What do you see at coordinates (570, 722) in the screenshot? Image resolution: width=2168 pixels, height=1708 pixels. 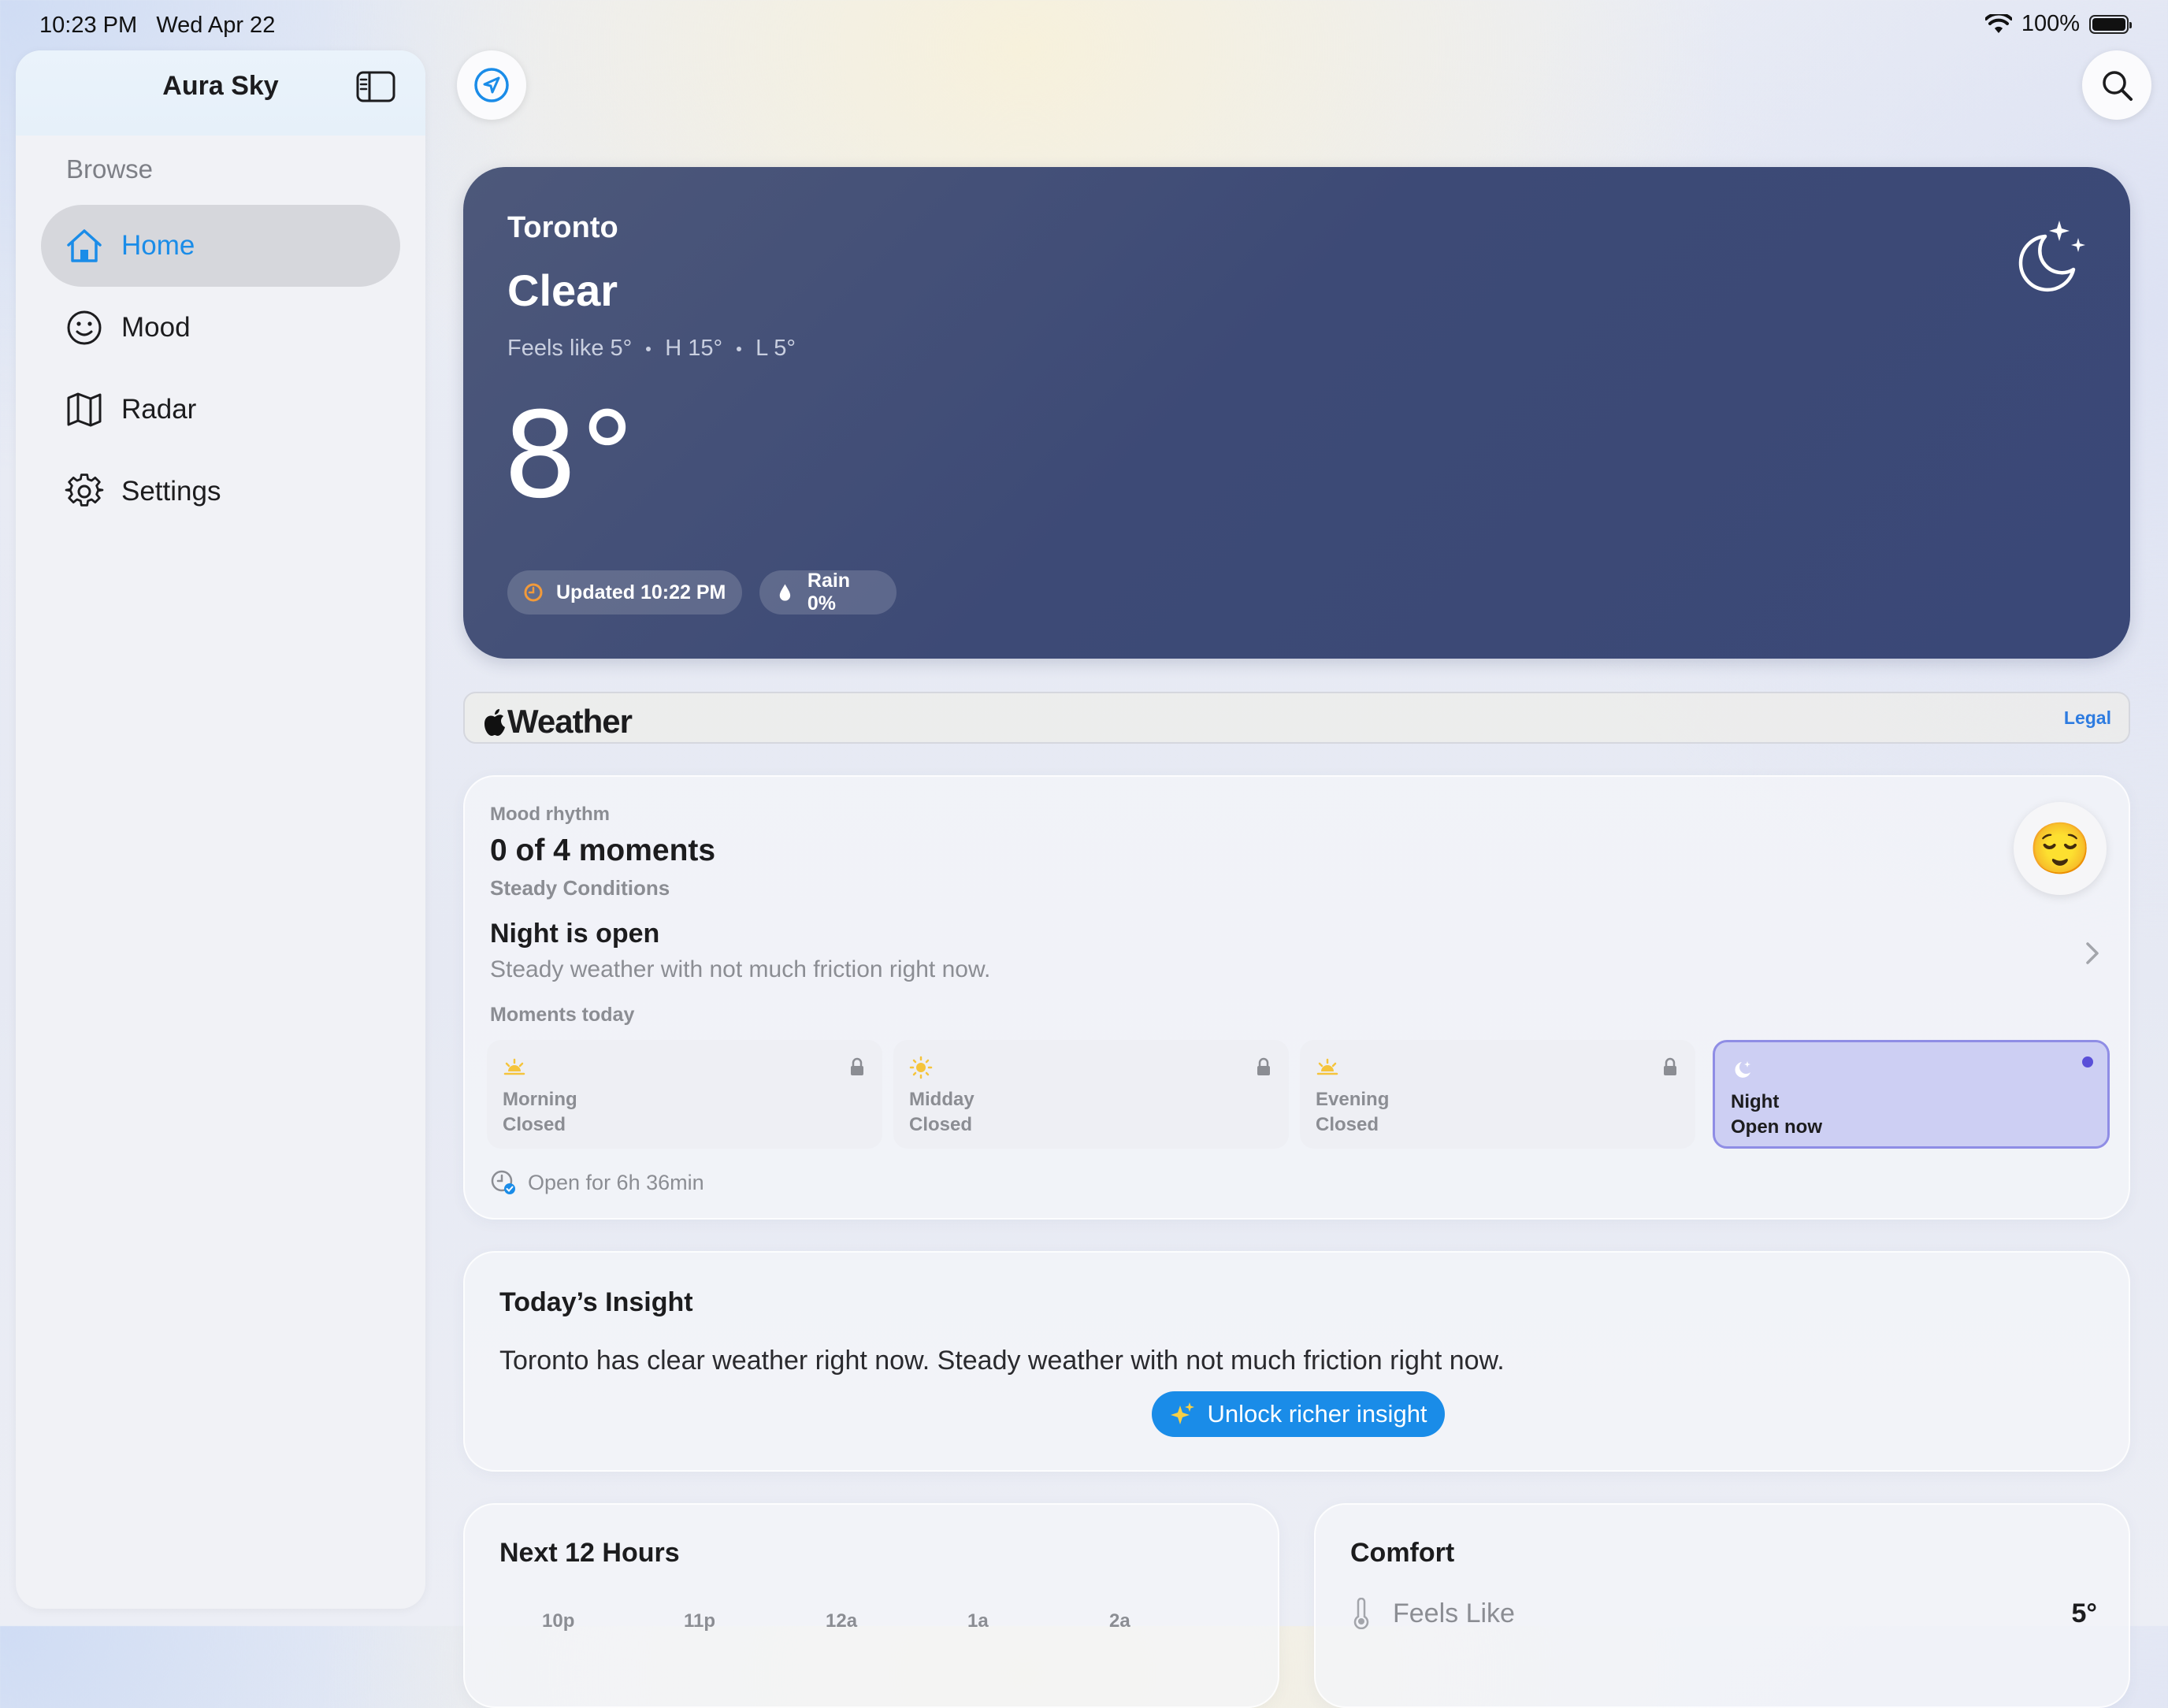 I see `weather-brand-text: Weather` at bounding box center [570, 722].